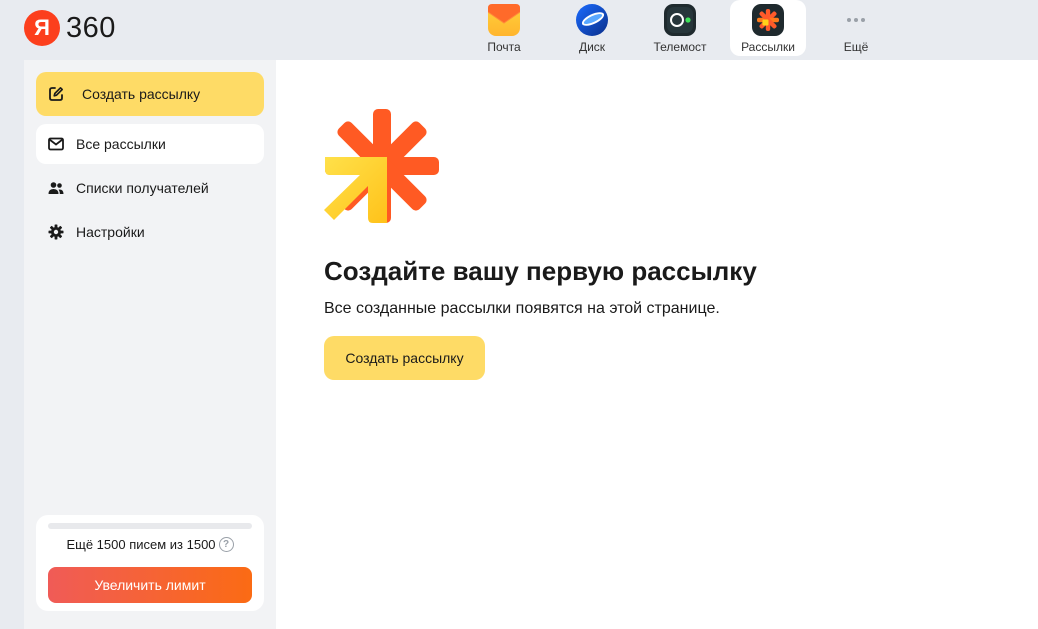 The width and height of the screenshot is (1038, 629). What do you see at coordinates (42, 28) in the screenshot?
I see `yandex-logo-badge: Я` at bounding box center [42, 28].